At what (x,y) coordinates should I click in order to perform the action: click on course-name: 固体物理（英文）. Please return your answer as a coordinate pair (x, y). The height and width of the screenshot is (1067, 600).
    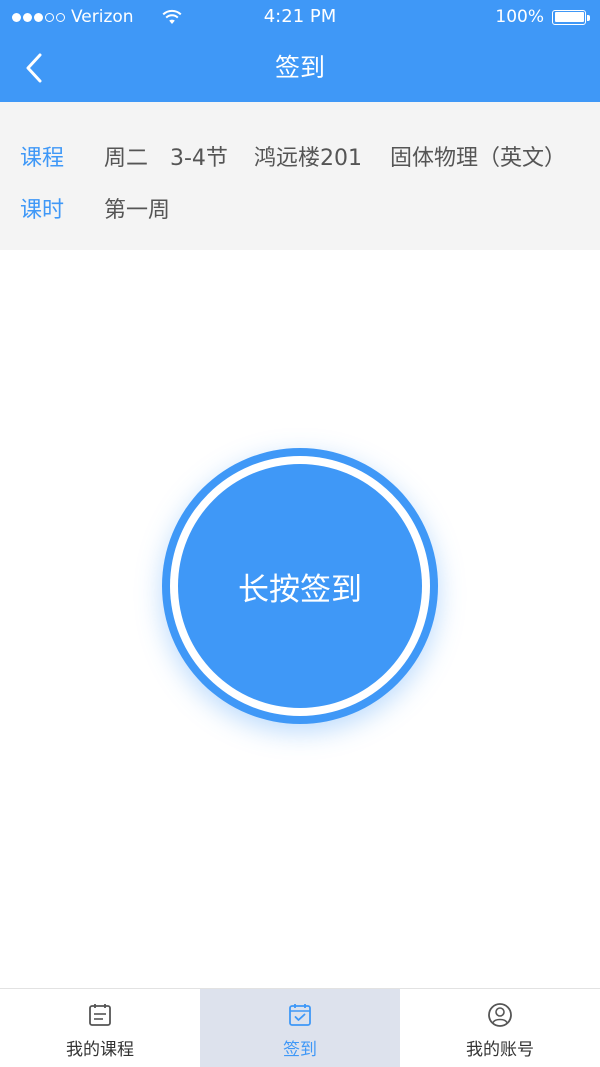
    Looking at the image, I should click on (478, 158).